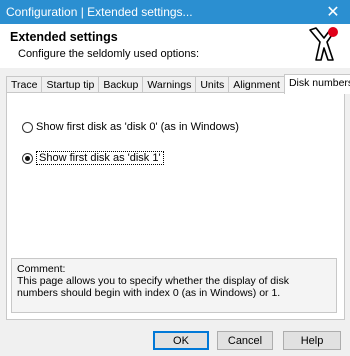 The image size is (350, 356). Describe the element at coordinates (312, 340) in the screenshot. I see `help-button: Help` at that location.